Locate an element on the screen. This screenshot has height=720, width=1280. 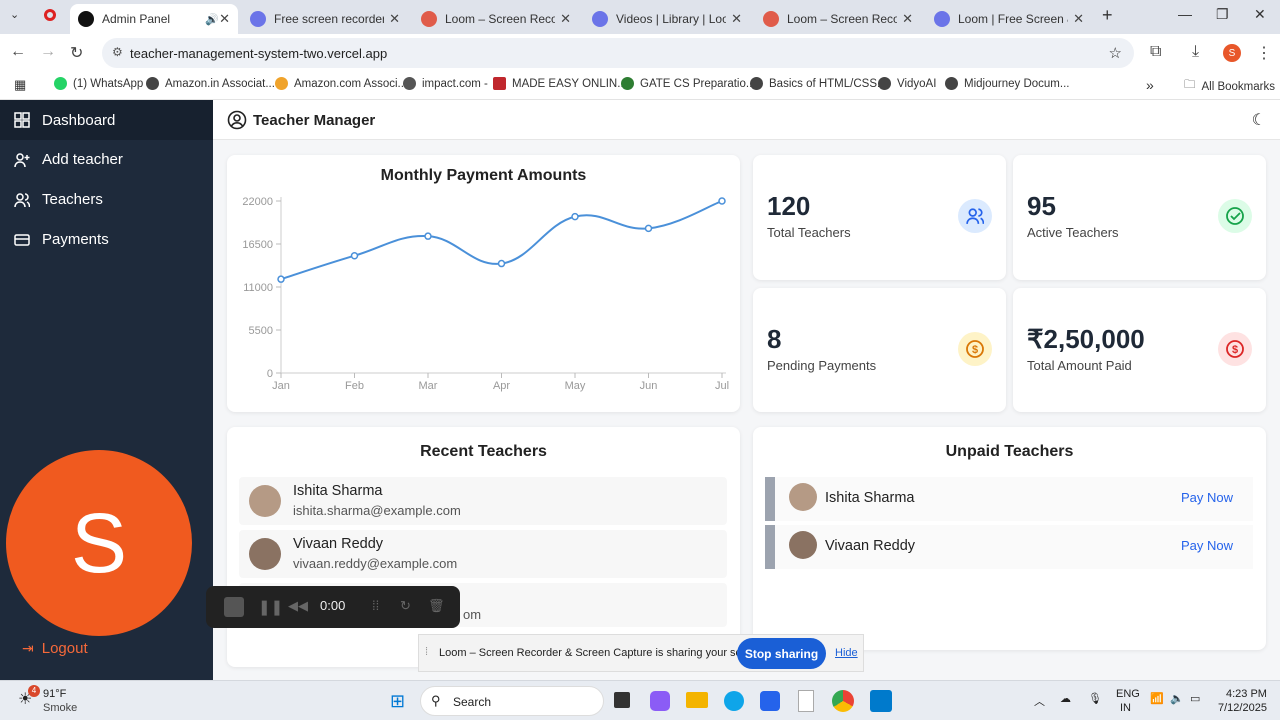
stop-record-icon is located at coordinates (234, 607).